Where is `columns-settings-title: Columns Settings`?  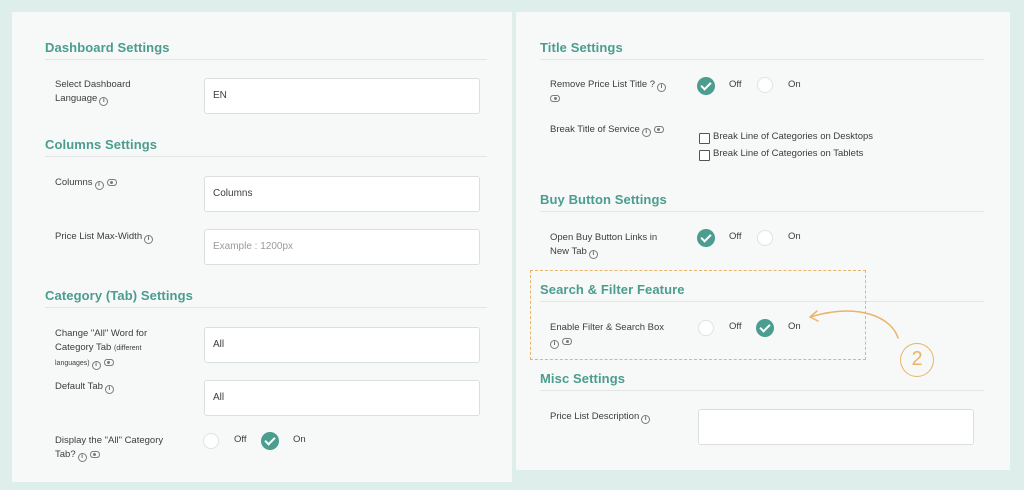
columns-settings-title: Columns Settings is located at coordinates (101, 144).